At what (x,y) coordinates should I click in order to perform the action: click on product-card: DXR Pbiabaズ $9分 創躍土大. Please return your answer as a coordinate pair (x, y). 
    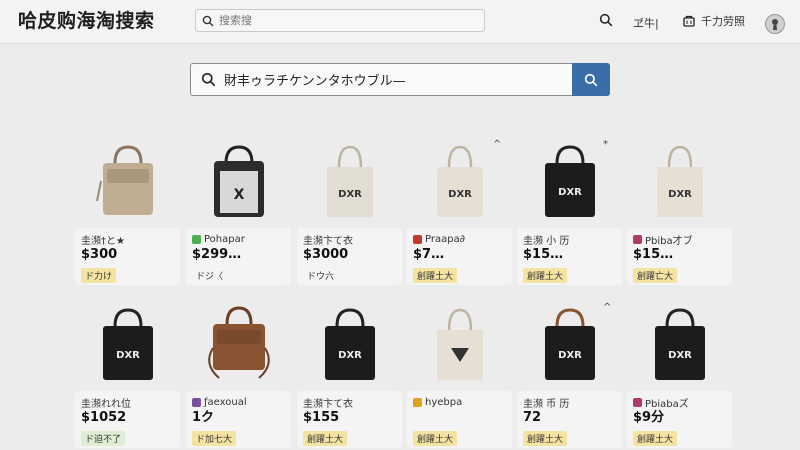
    Looking at the image, I should click on (679, 373).